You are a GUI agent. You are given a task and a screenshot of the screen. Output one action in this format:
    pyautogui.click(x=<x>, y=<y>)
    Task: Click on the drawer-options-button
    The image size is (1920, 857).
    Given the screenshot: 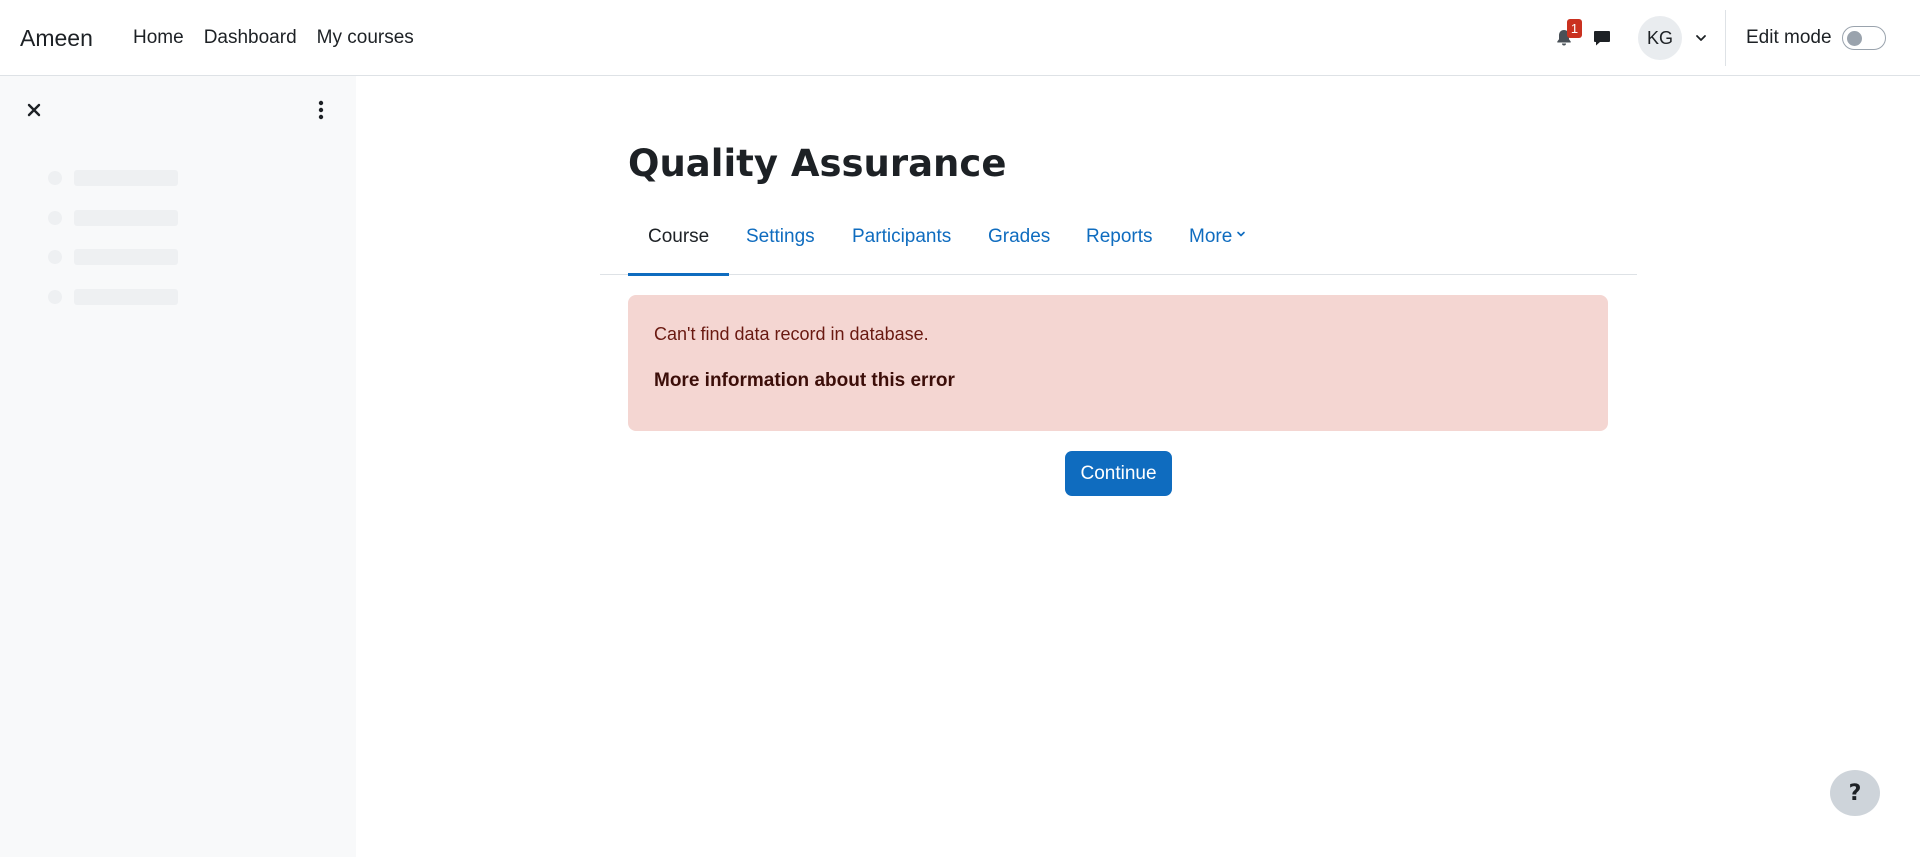 What is the action you would take?
    pyautogui.click(x=321, y=110)
    